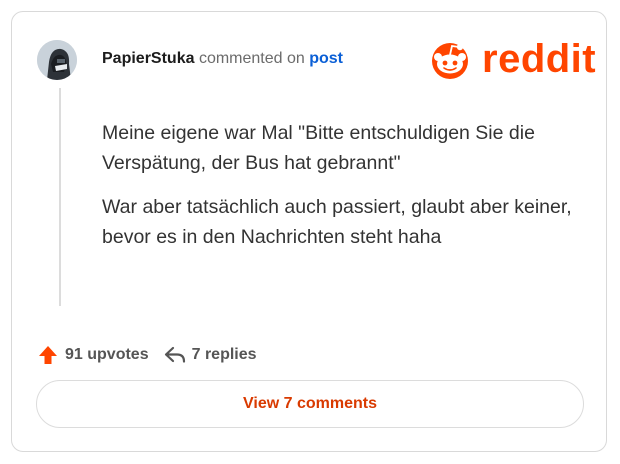 The width and height of the screenshot is (620, 464). What do you see at coordinates (107, 354) in the screenshot?
I see `upvote-count: 91 upvotes` at bounding box center [107, 354].